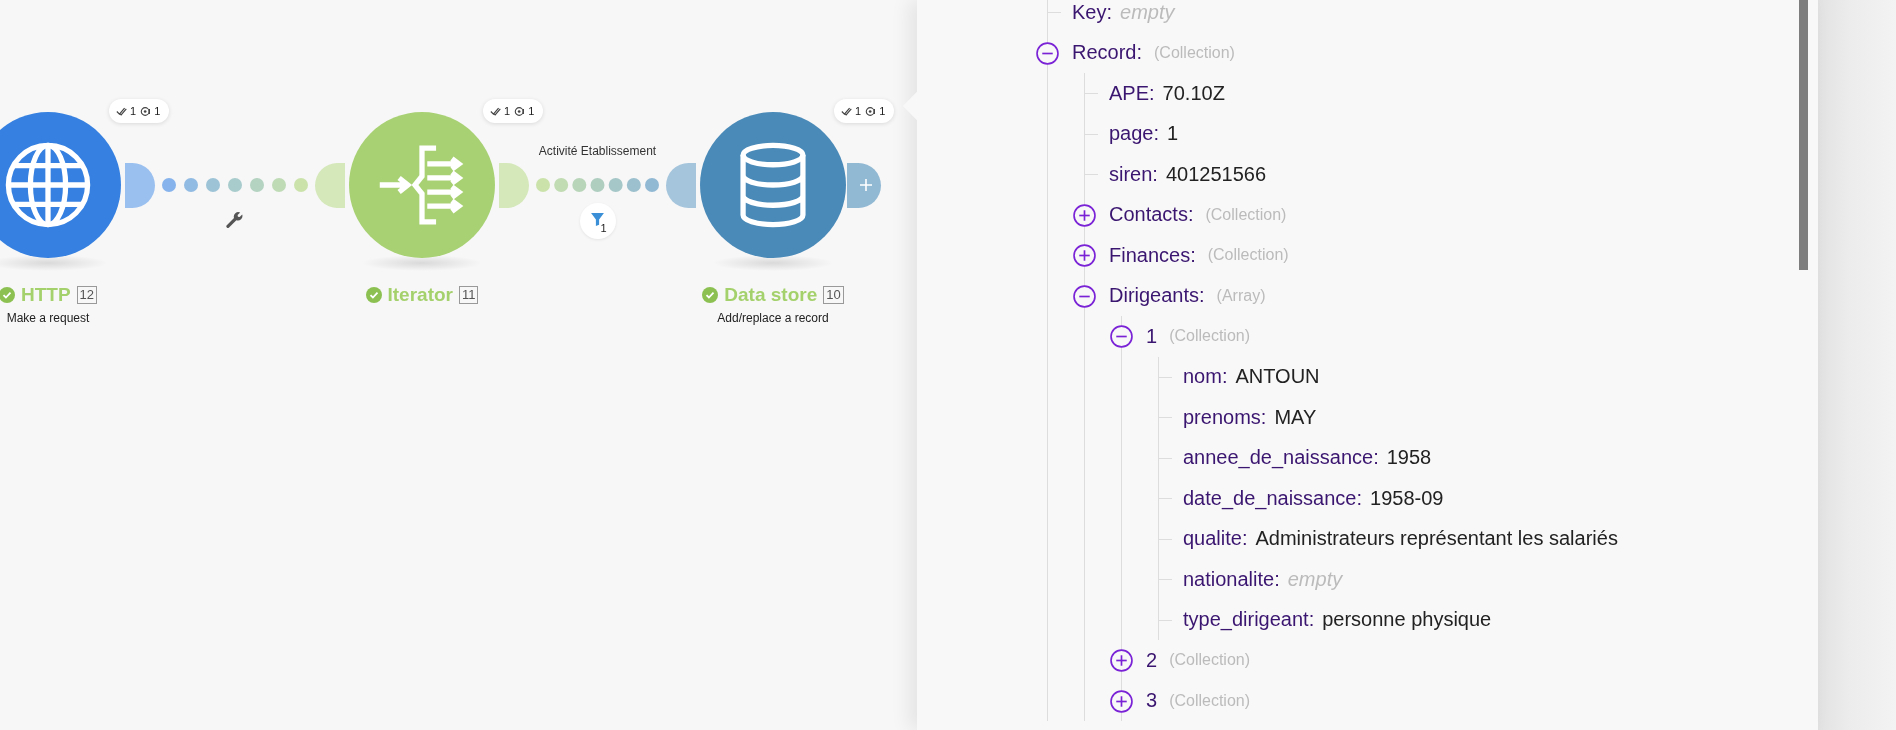 The height and width of the screenshot is (730, 1896). What do you see at coordinates (1225, 417) in the screenshot?
I see `field-key: prenoms:` at bounding box center [1225, 417].